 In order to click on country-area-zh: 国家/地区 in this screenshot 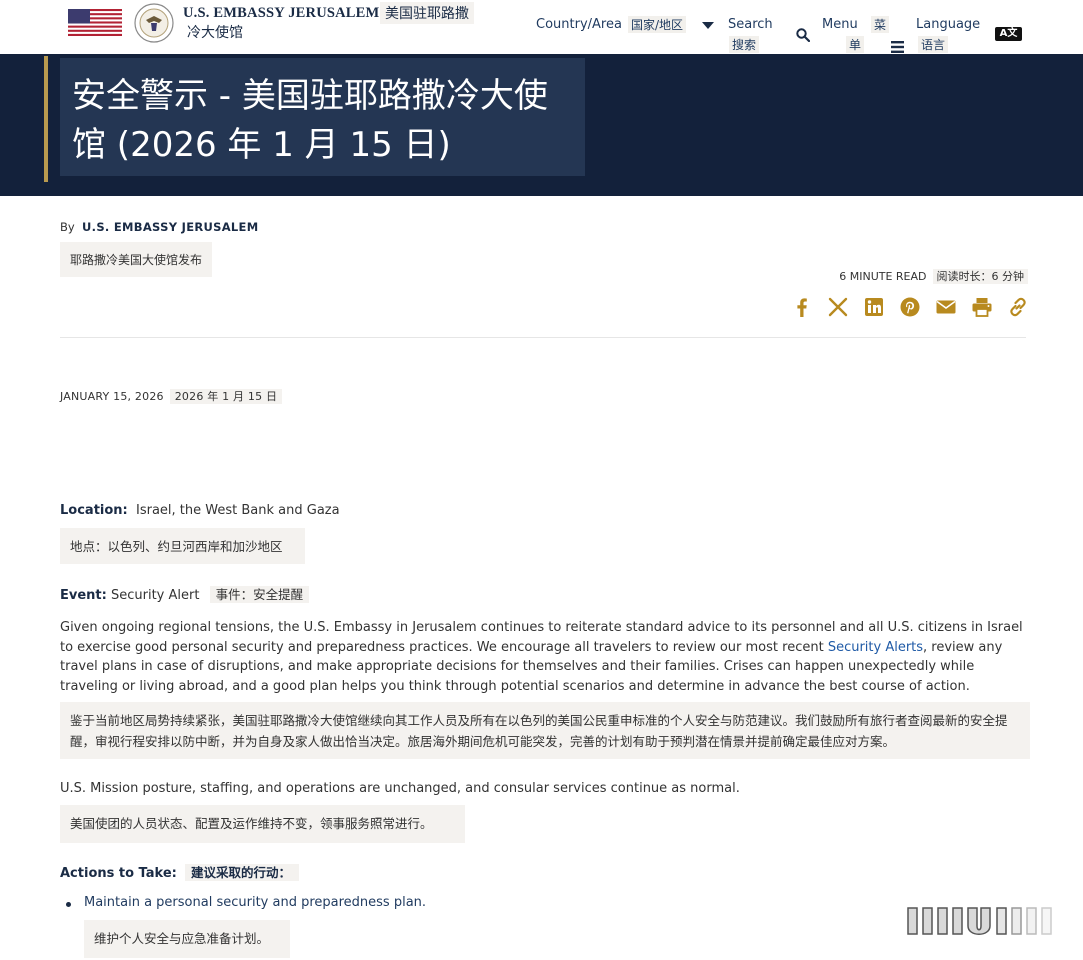, I will do `click(657, 24)`.